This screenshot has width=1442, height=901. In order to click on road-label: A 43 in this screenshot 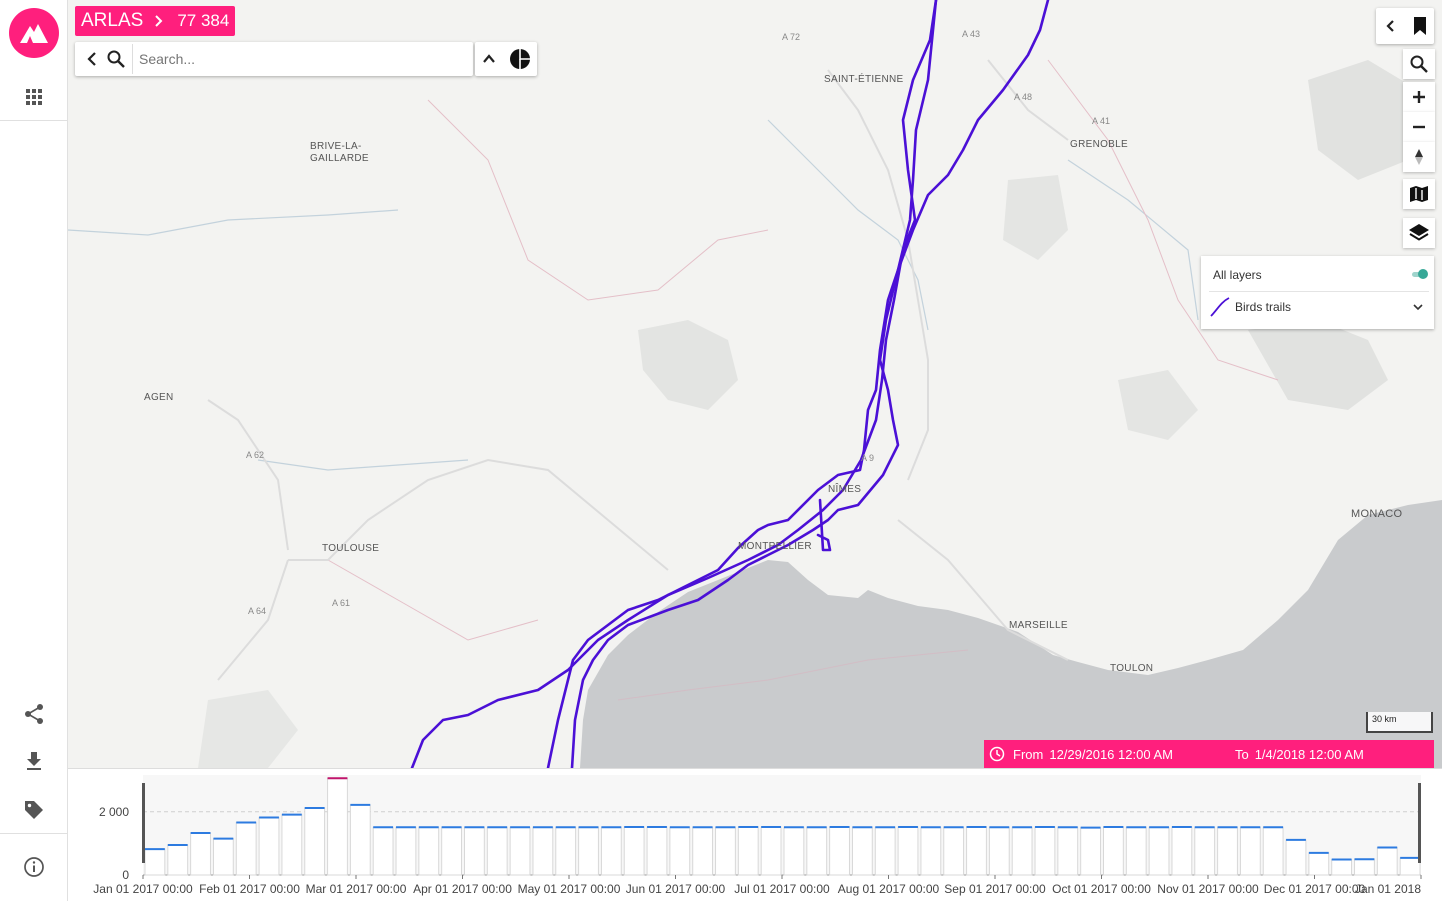, I will do `click(971, 34)`.